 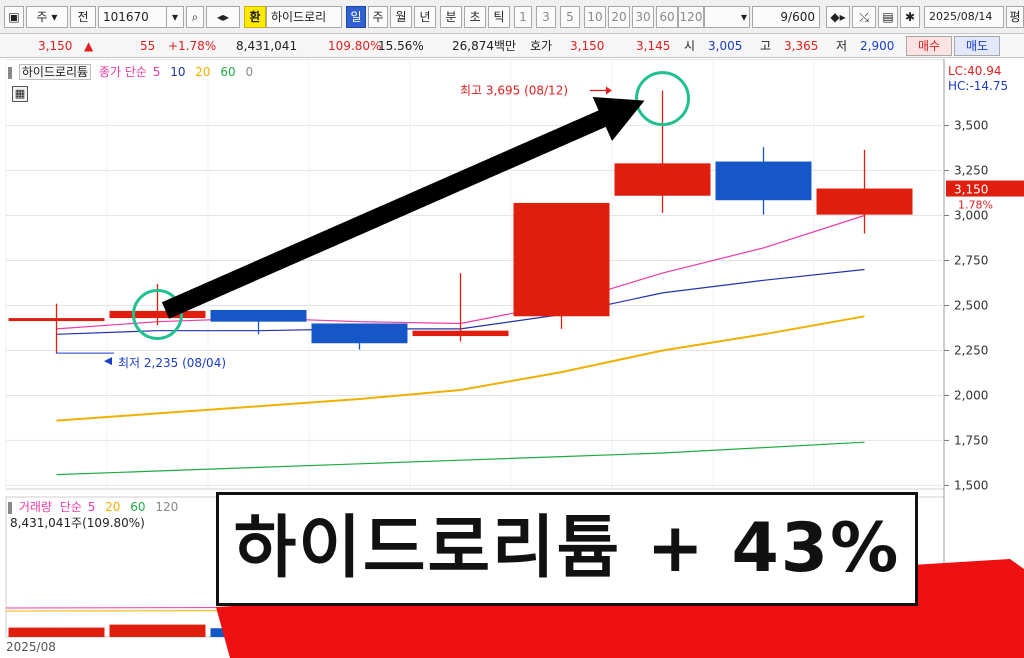 I want to click on quote-vol-ratio: 109.80%, so click(x=355, y=46).